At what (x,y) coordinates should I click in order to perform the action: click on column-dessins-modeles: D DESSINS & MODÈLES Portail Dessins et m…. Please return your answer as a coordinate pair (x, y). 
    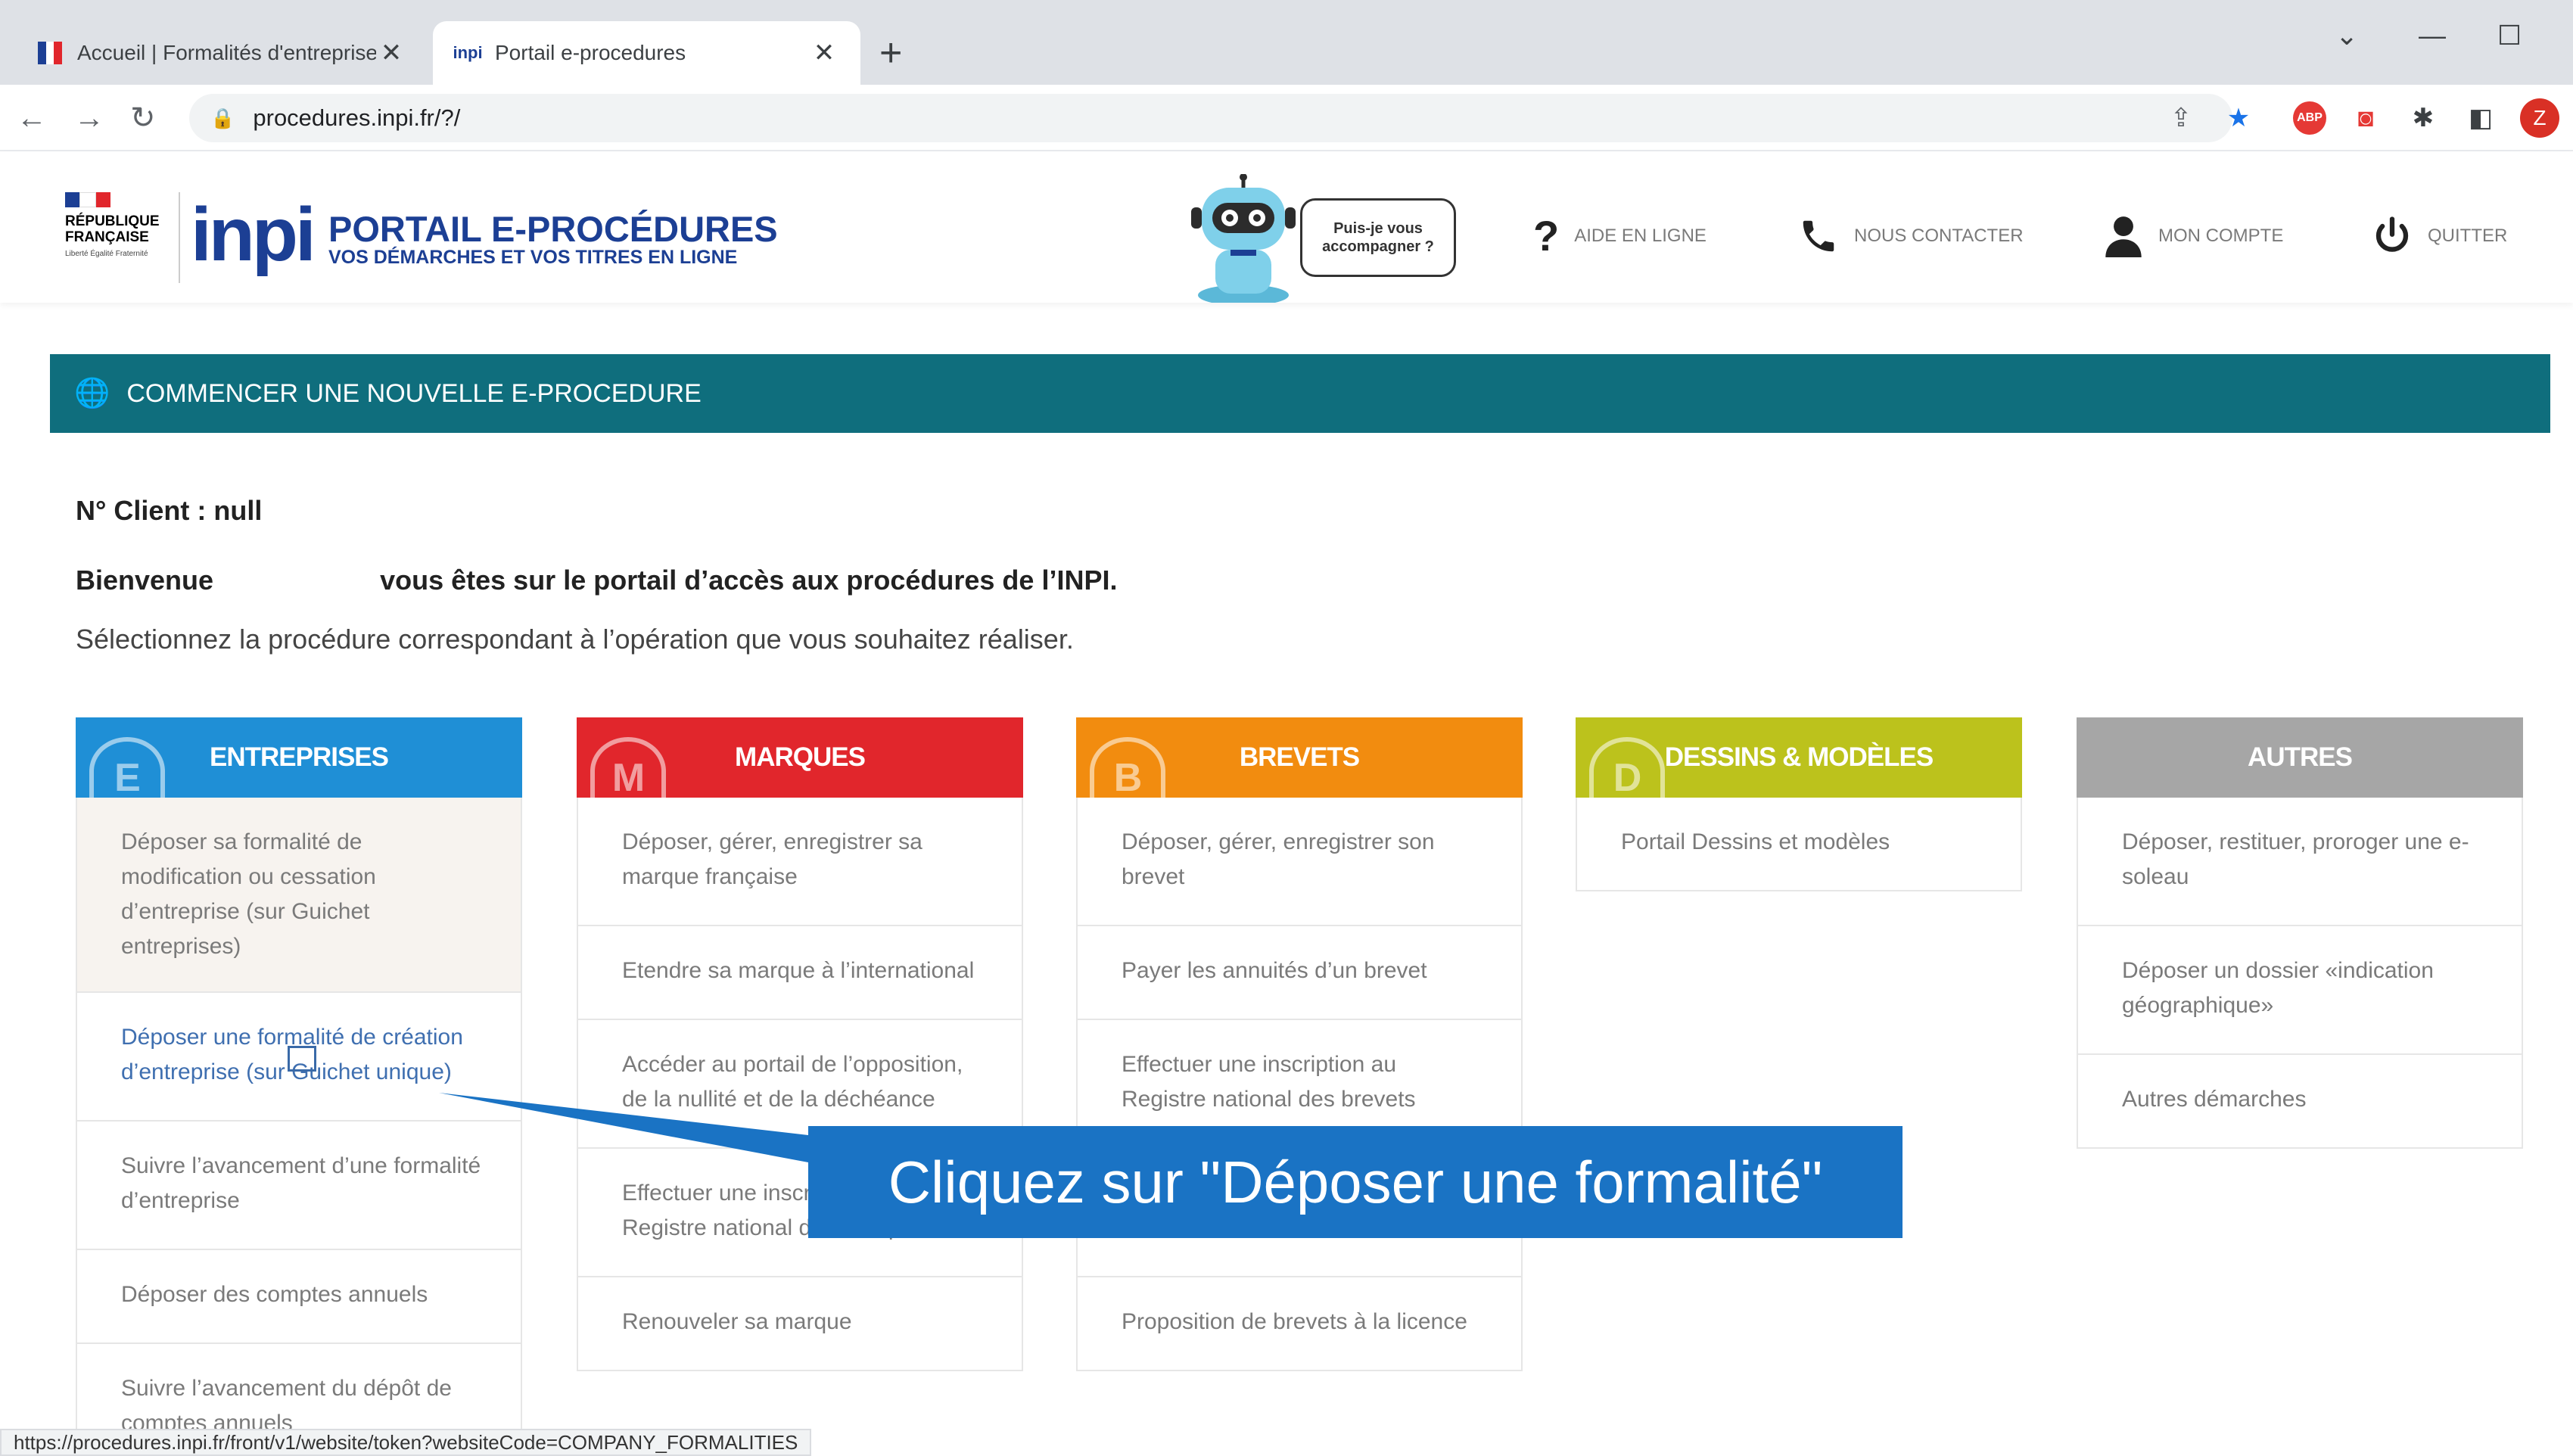
    Looking at the image, I should click on (1799, 804).